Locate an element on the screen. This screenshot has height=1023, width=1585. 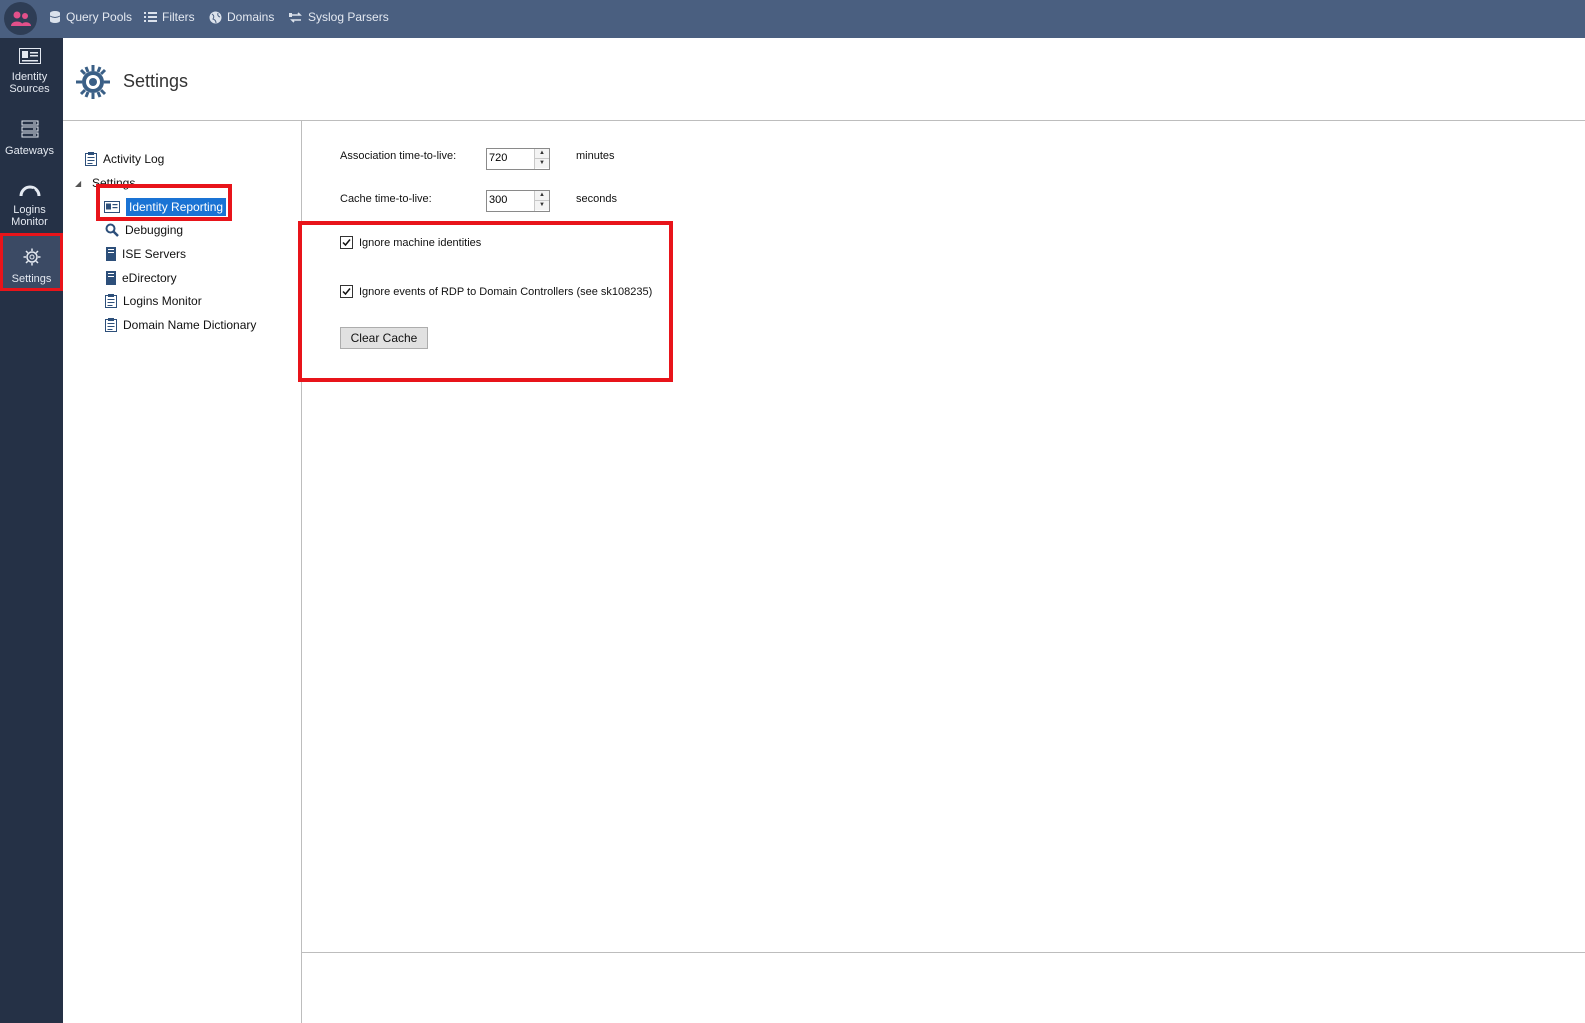
association-ttl-input is located at coordinates (510, 158).